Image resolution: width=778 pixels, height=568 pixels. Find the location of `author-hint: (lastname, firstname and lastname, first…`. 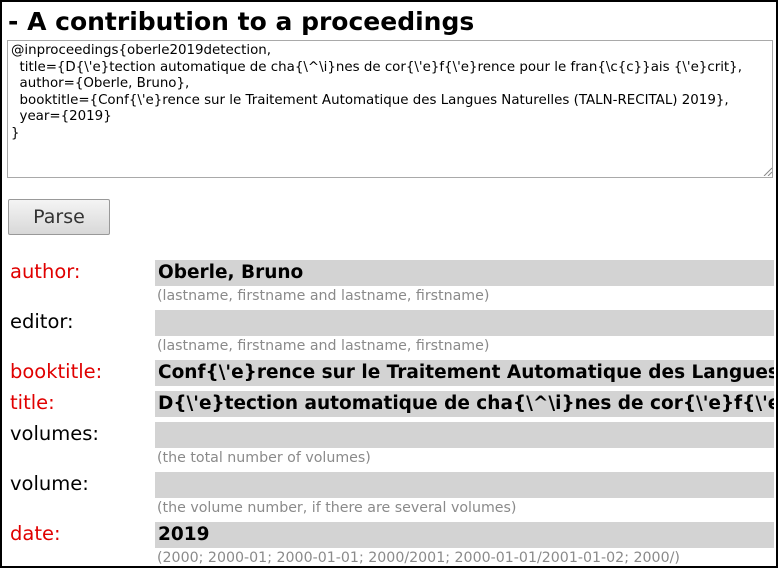

author-hint: (lastname, firstname and lastname, first… is located at coordinates (323, 296).